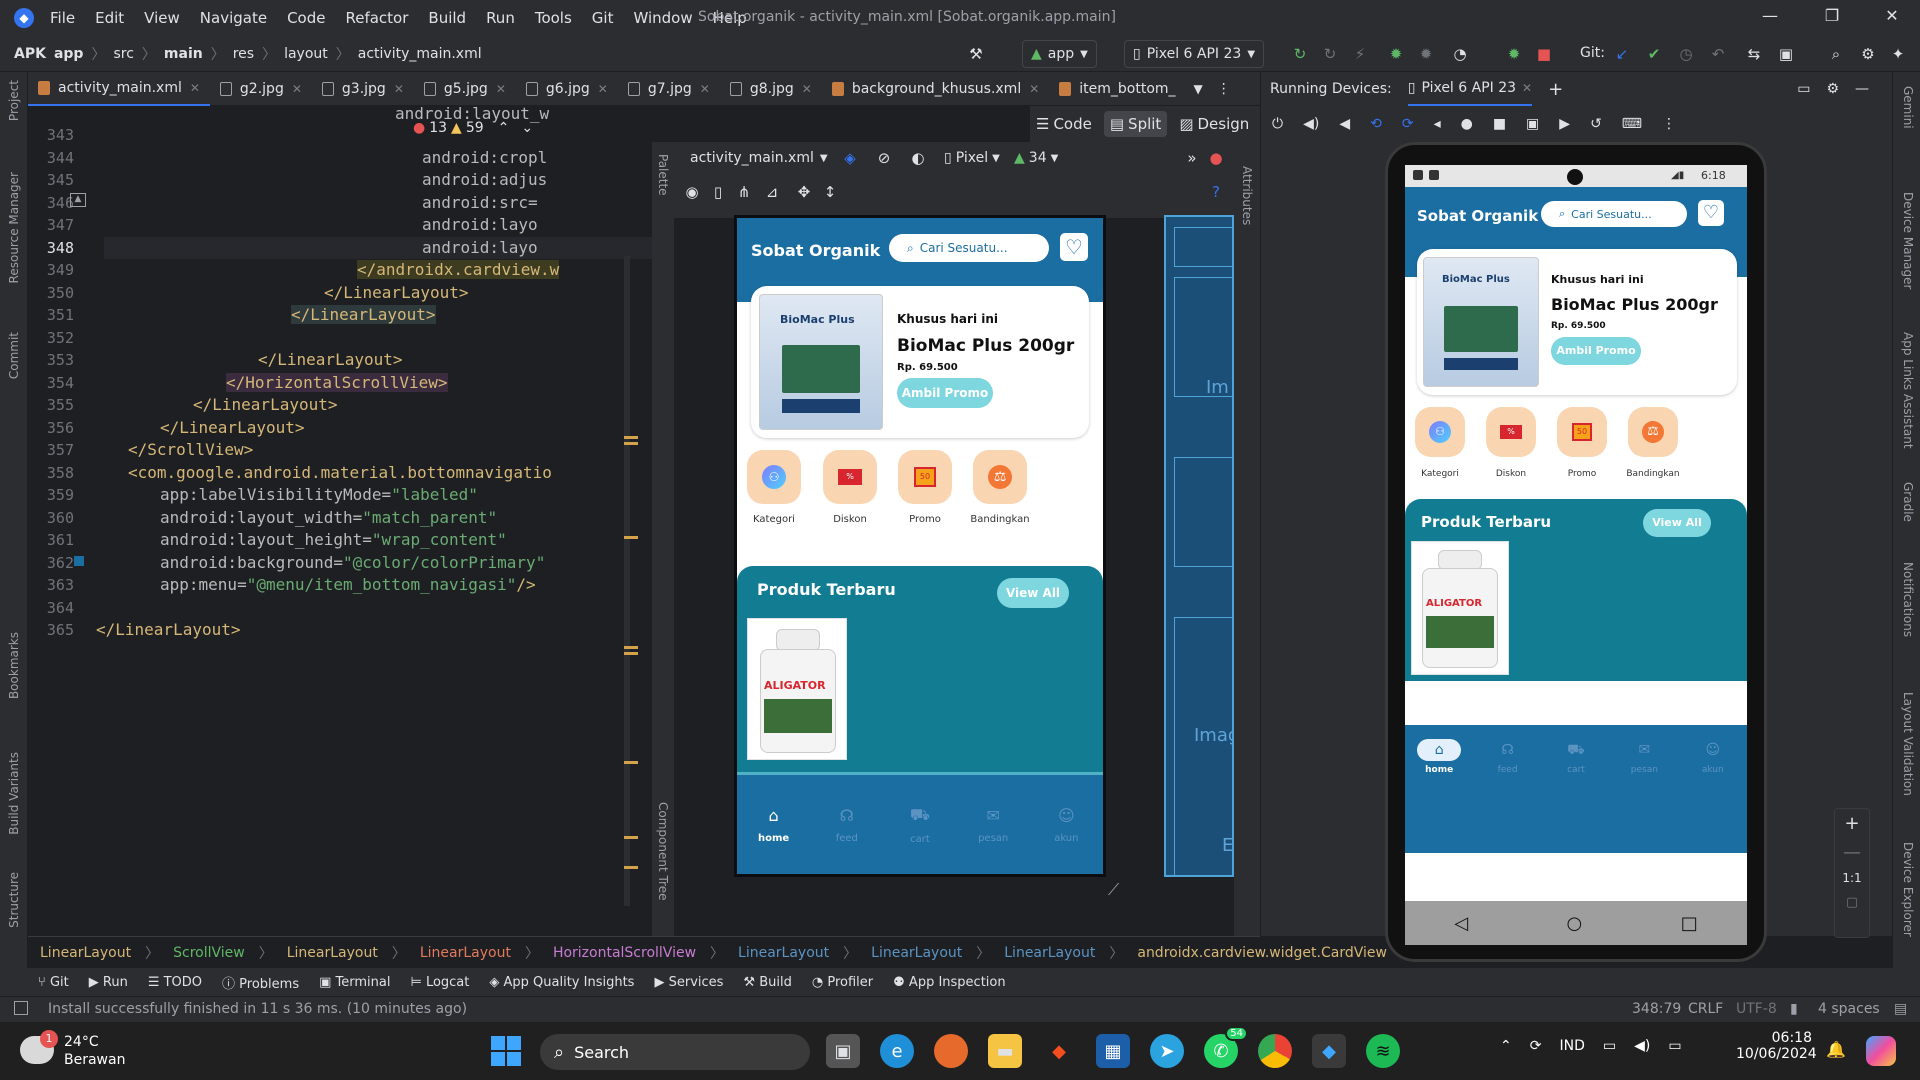 Image resolution: width=1920 pixels, height=1080 pixels. What do you see at coordinates (804, 192) in the screenshot?
I see `align-horizontal-icon: ✥` at bounding box center [804, 192].